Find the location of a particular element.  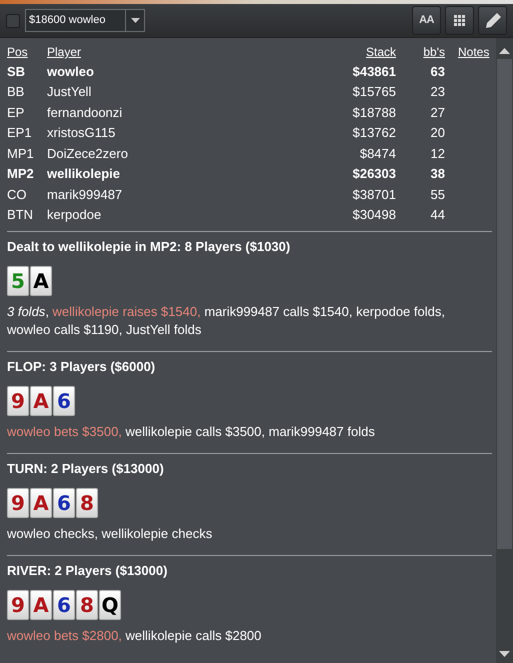

player-name: kerpodoe is located at coordinates (74, 214).